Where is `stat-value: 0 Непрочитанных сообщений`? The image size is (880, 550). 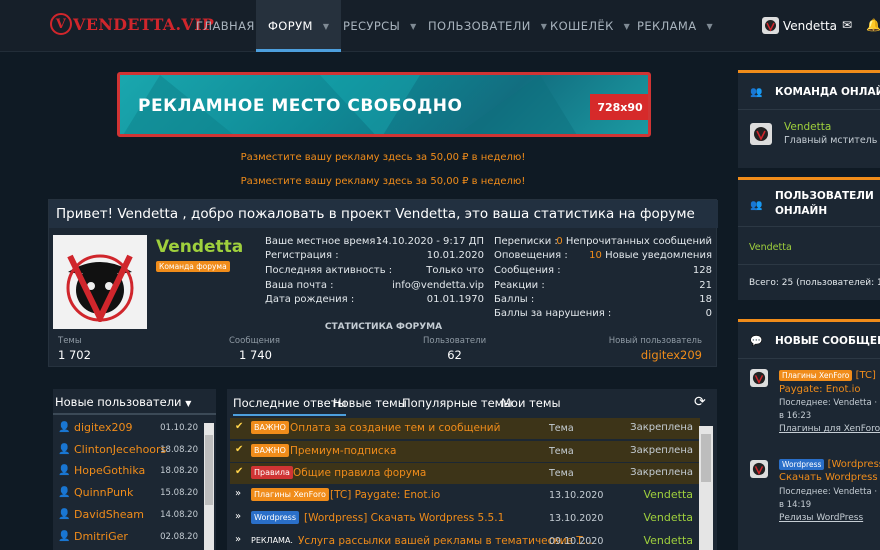
stat-value: 0 Непрочитанных сообщений is located at coordinates (634, 241).